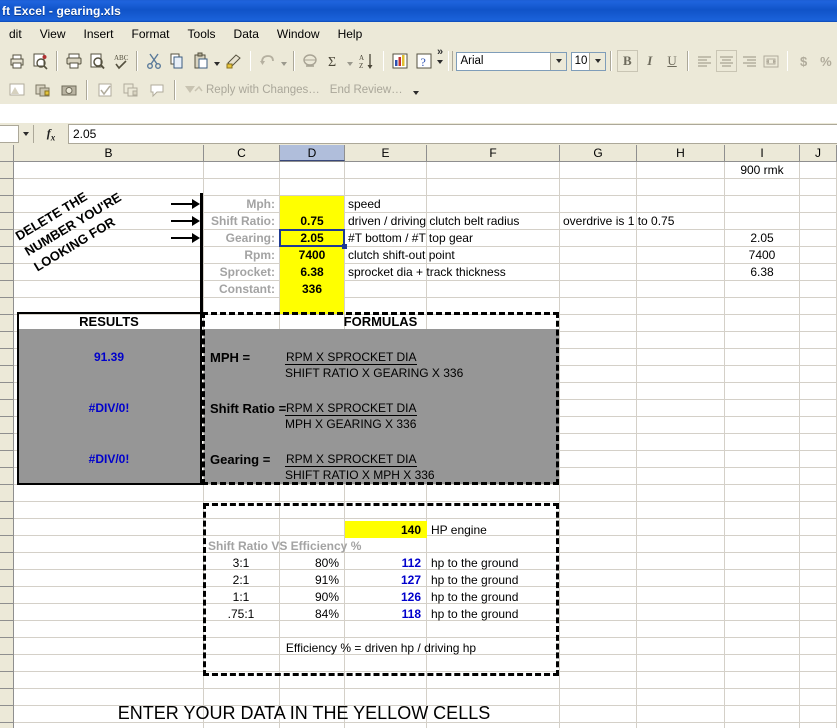 This screenshot has height=728, width=837. I want to click on input-gearing-value: 2.05, so click(312, 238).